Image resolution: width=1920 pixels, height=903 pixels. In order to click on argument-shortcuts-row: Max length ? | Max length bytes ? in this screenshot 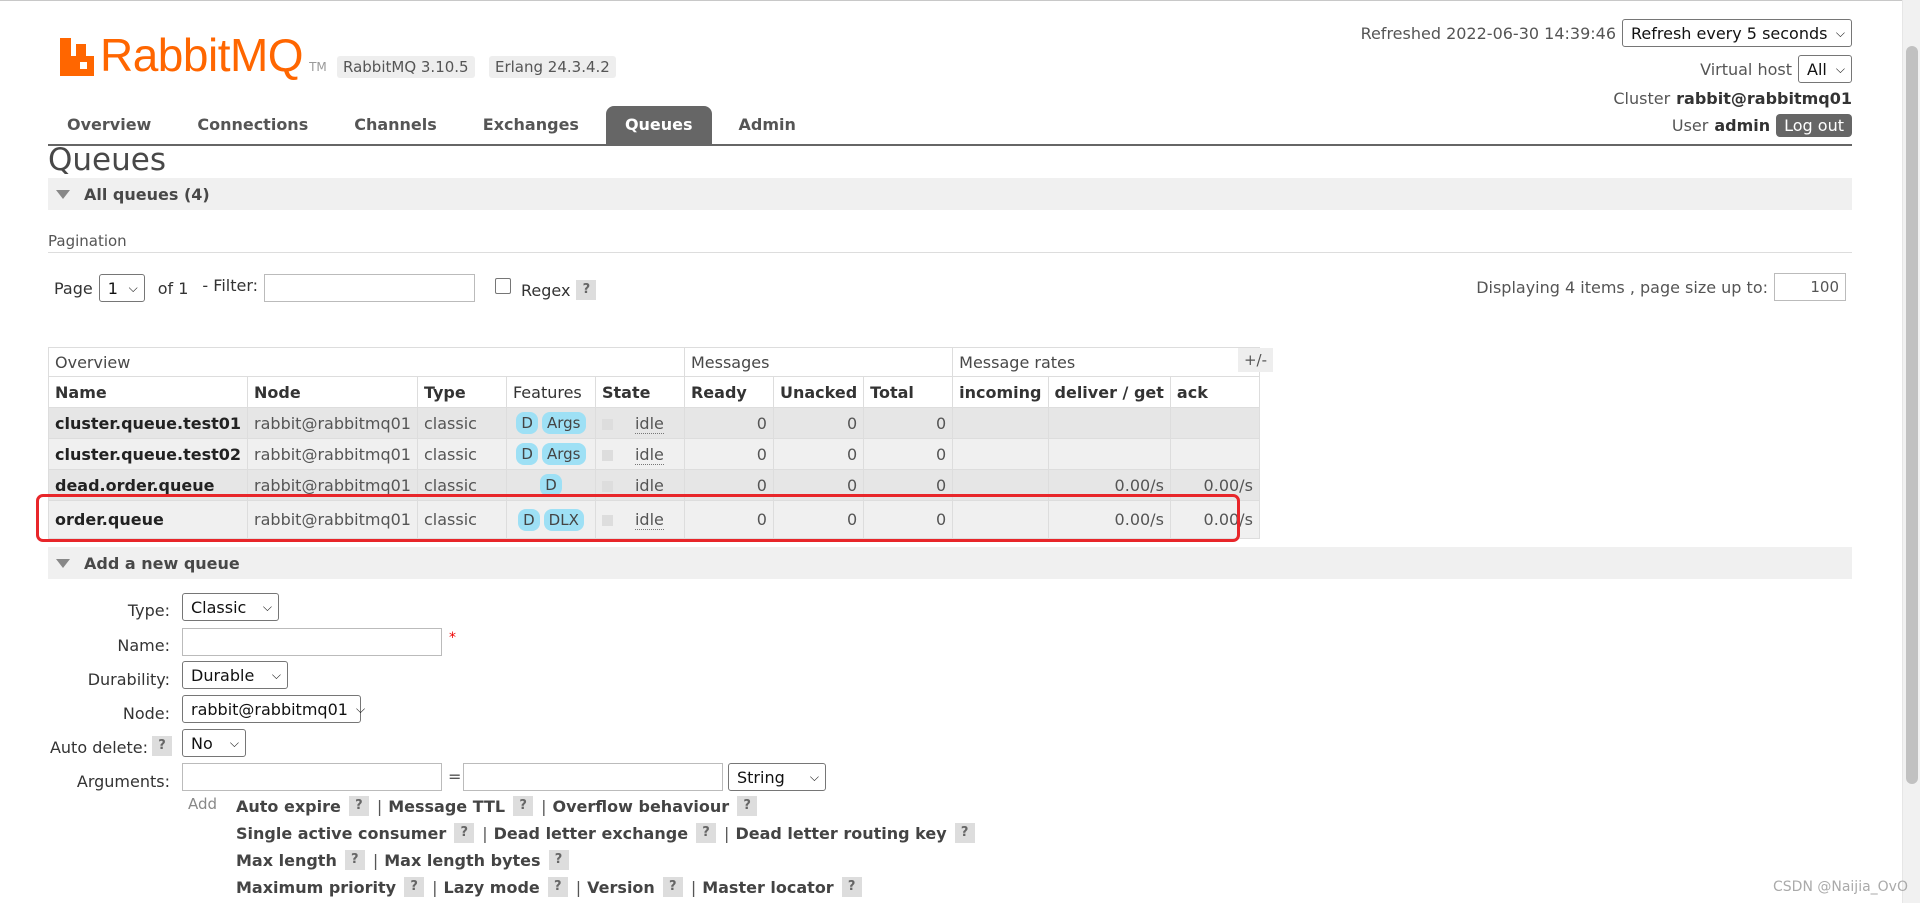, I will do `click(406, 860)`.